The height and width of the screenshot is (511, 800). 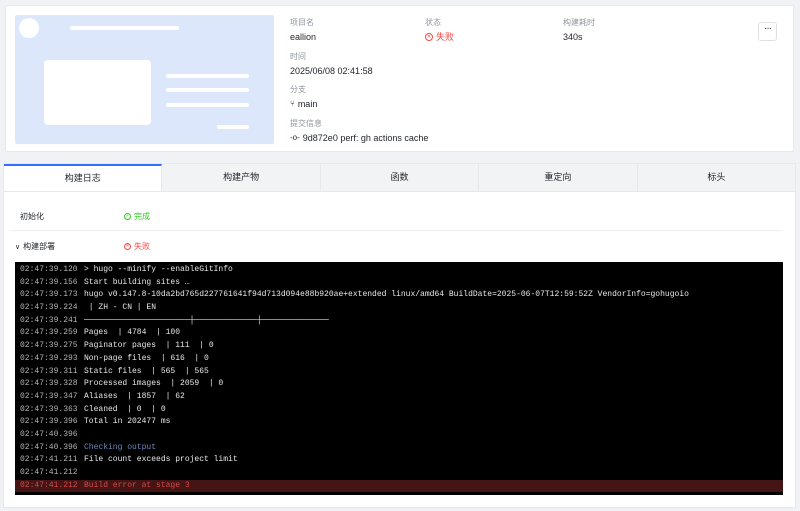 What do you see at coordinates (767, 31) in the screenshot?
I see `more-actions-button: ···` at bounding box center [767, 31].